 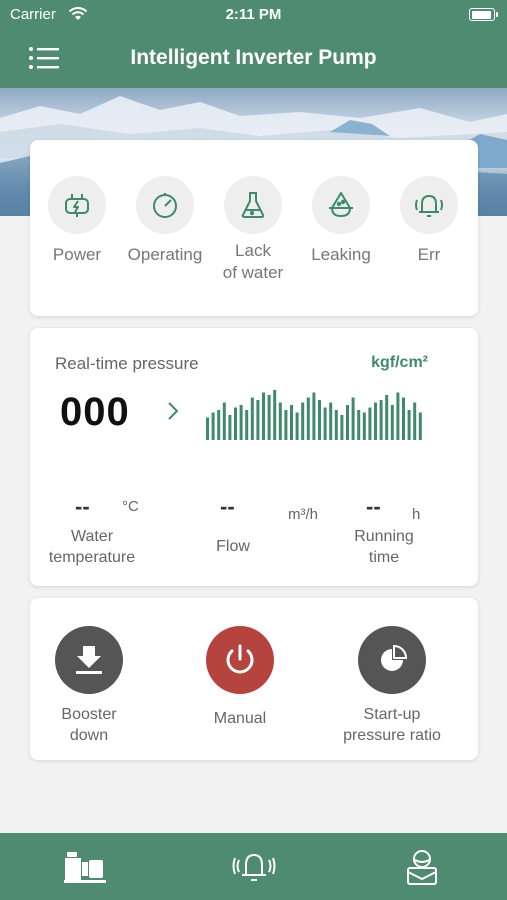 I want to click on pressure-bars-chart, so click(x=314, y=415).